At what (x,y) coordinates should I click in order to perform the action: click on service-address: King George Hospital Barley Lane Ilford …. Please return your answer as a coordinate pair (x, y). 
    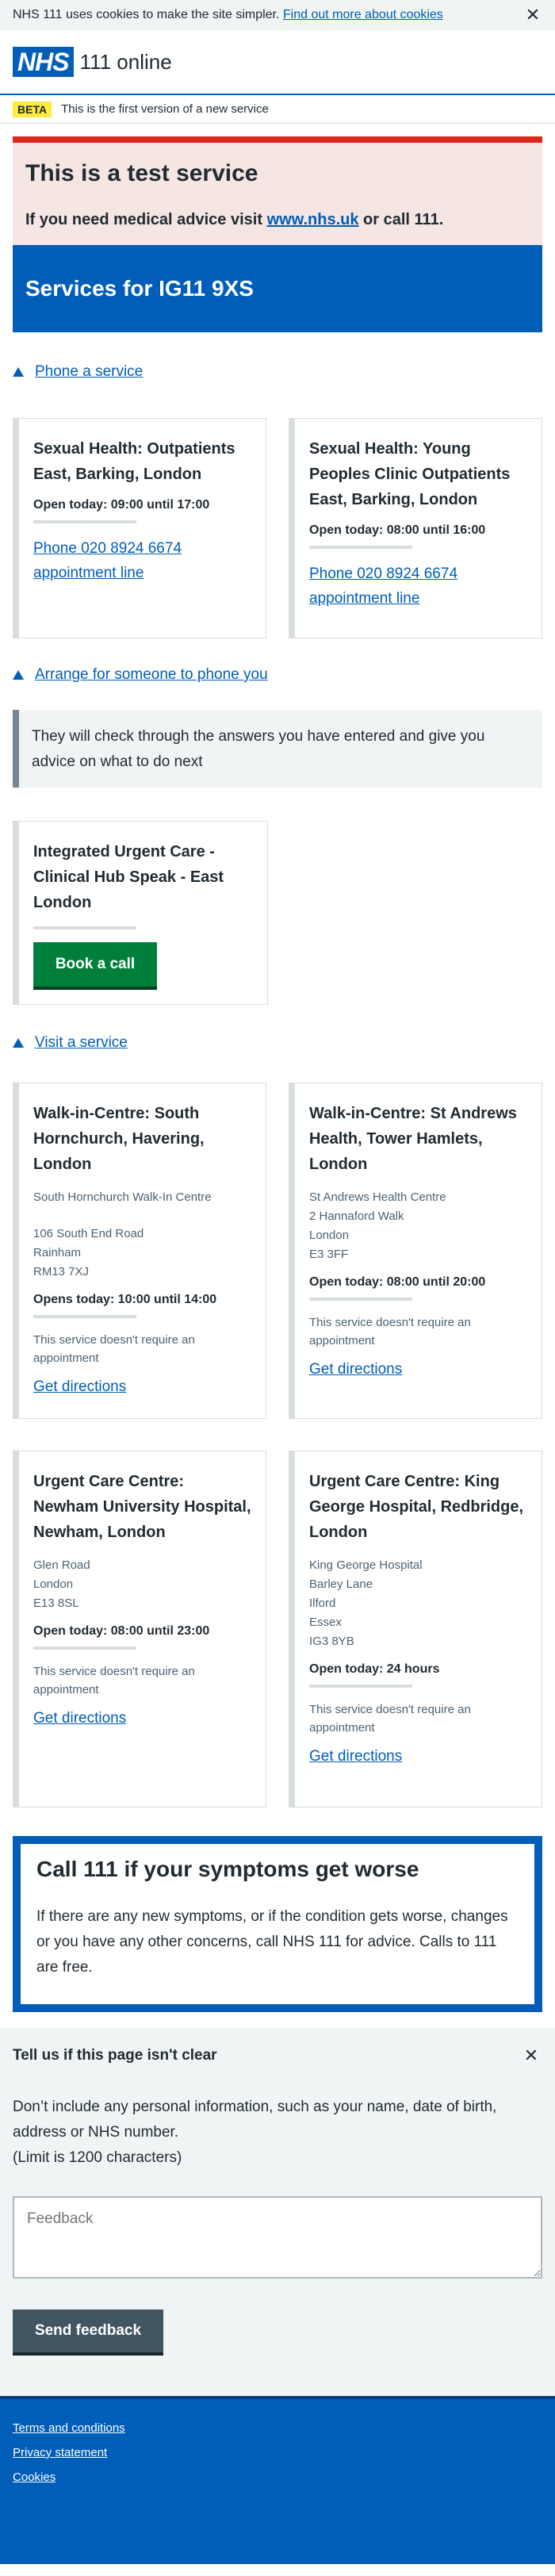
    Looking at the image, I should click on (418, 1603).